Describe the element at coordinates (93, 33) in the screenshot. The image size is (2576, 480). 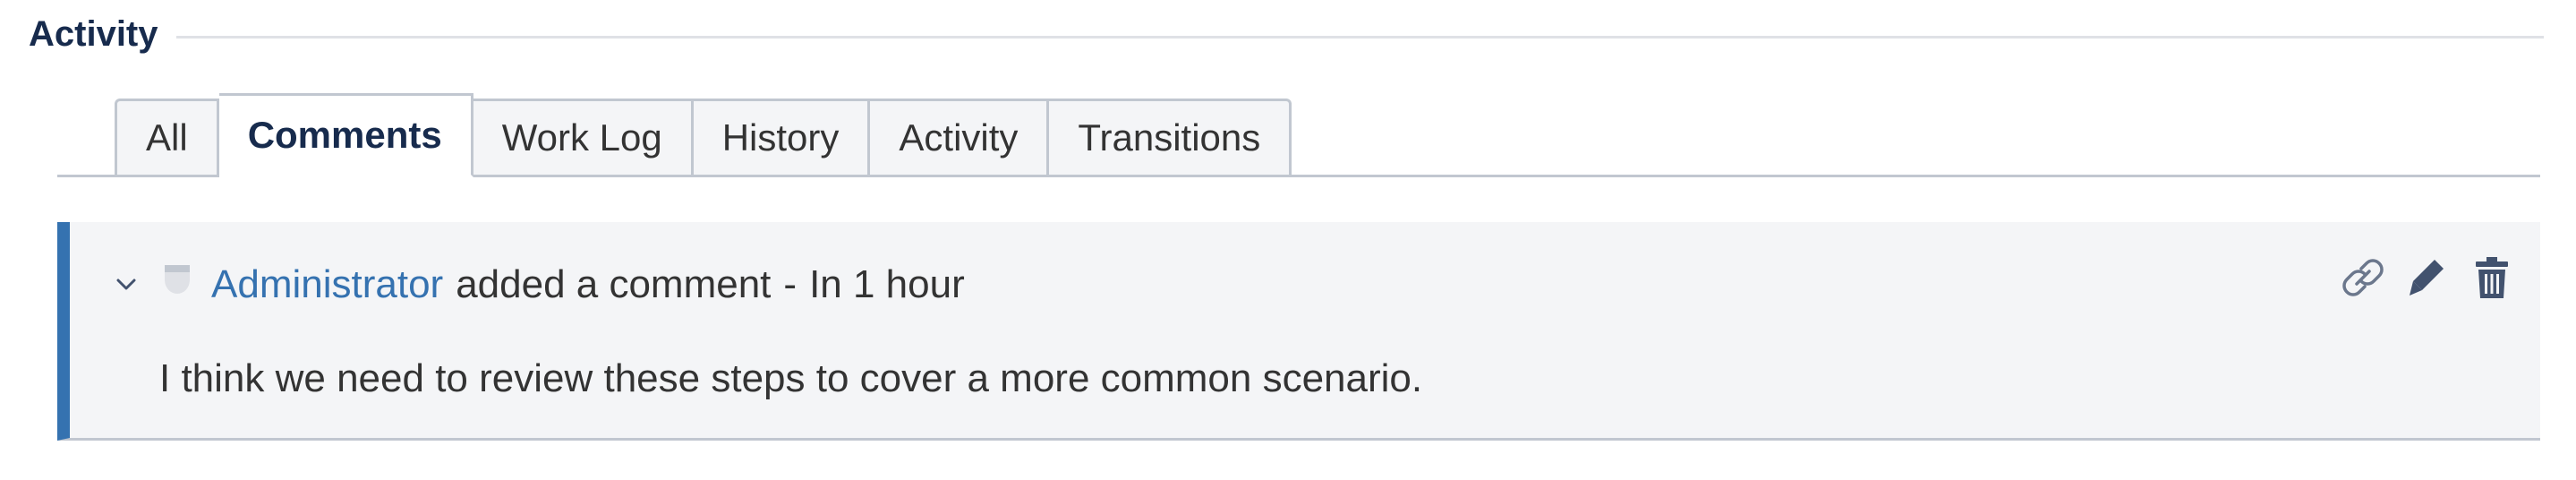
I see `section-title: Activity` at that location.